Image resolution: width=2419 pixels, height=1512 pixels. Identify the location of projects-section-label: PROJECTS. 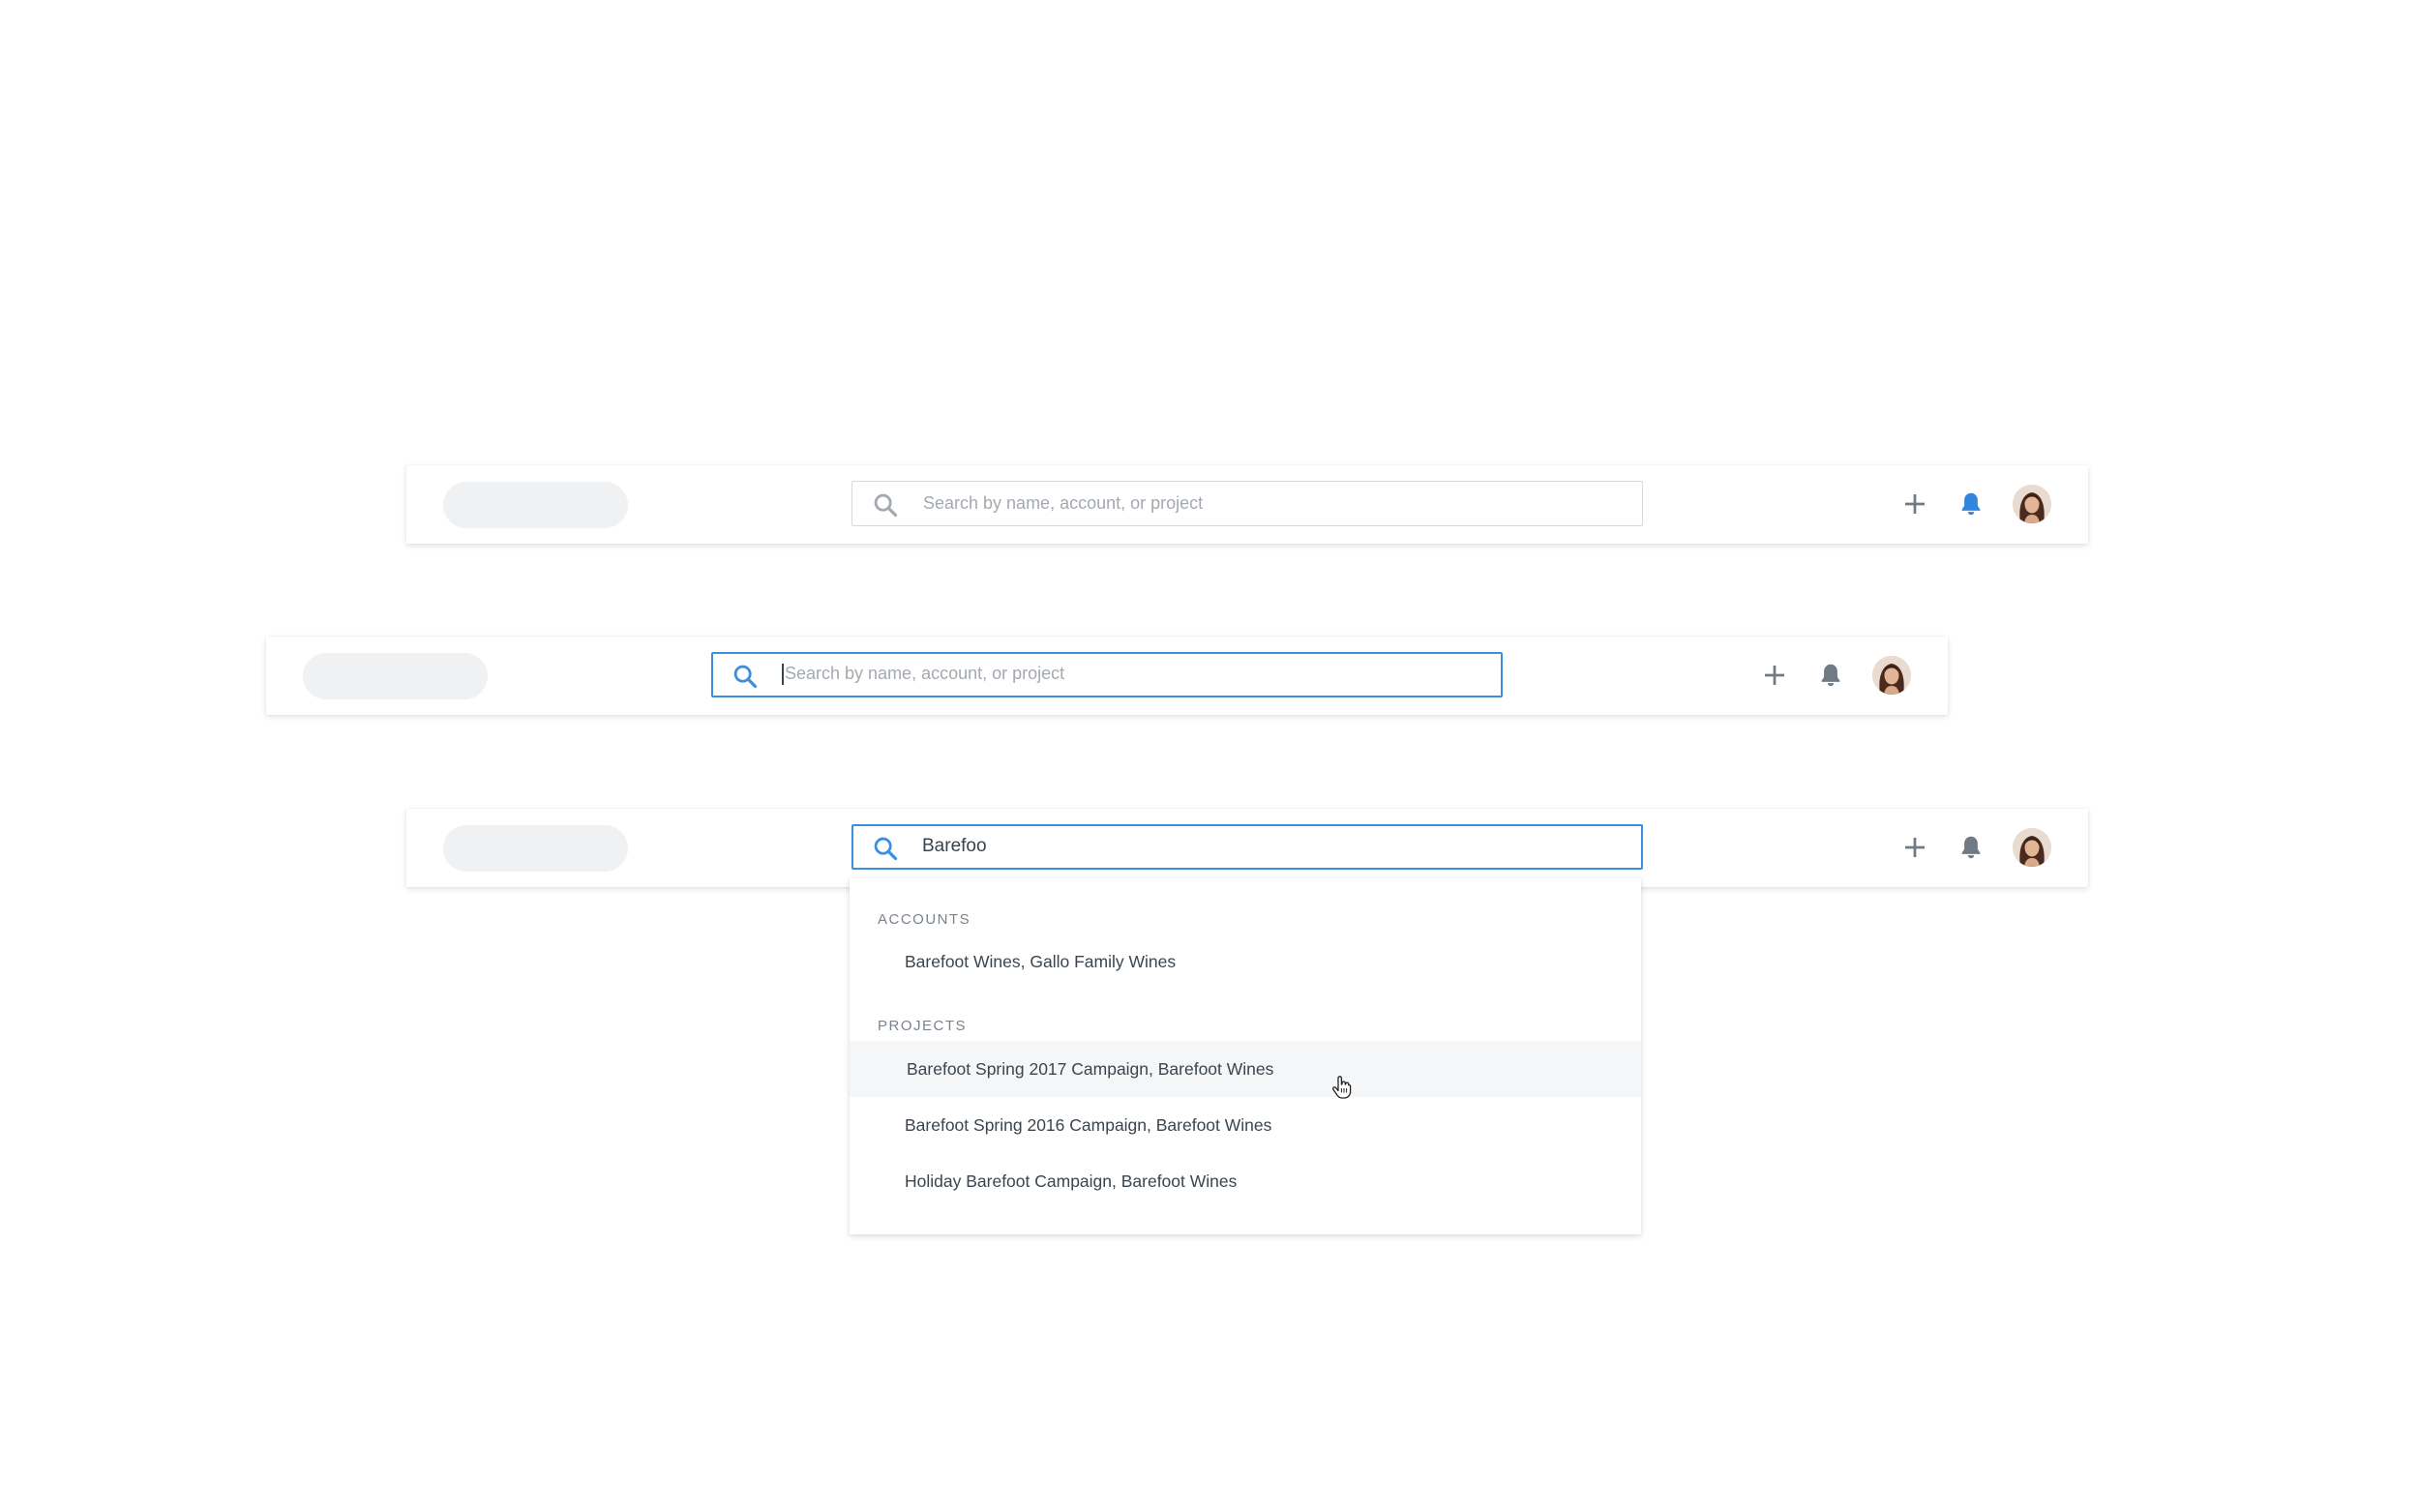
(923, 1026).